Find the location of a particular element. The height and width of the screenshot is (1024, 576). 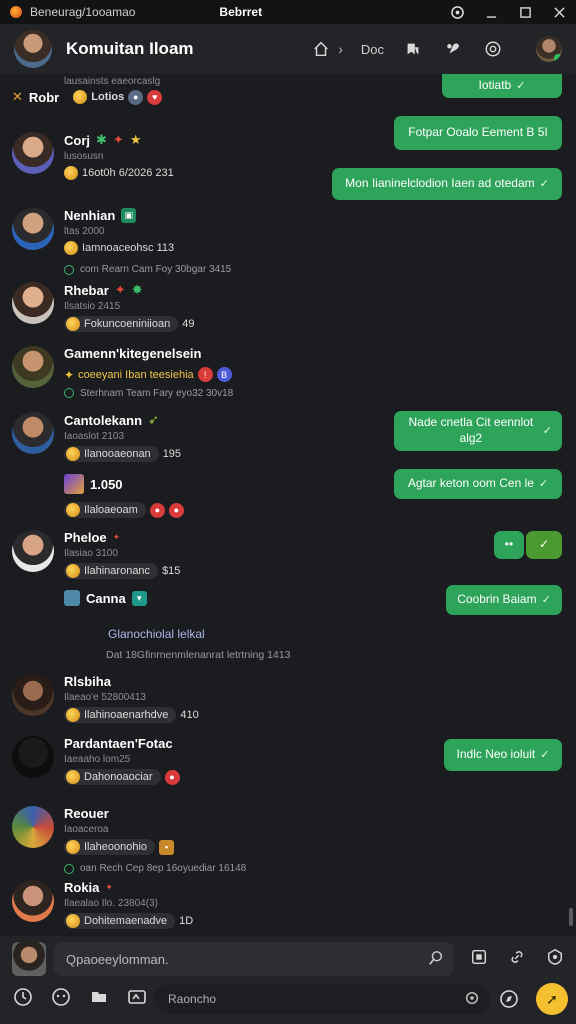

reaction-bar: Iamnoaceohsc 113 is located at coordinates (119, 248).